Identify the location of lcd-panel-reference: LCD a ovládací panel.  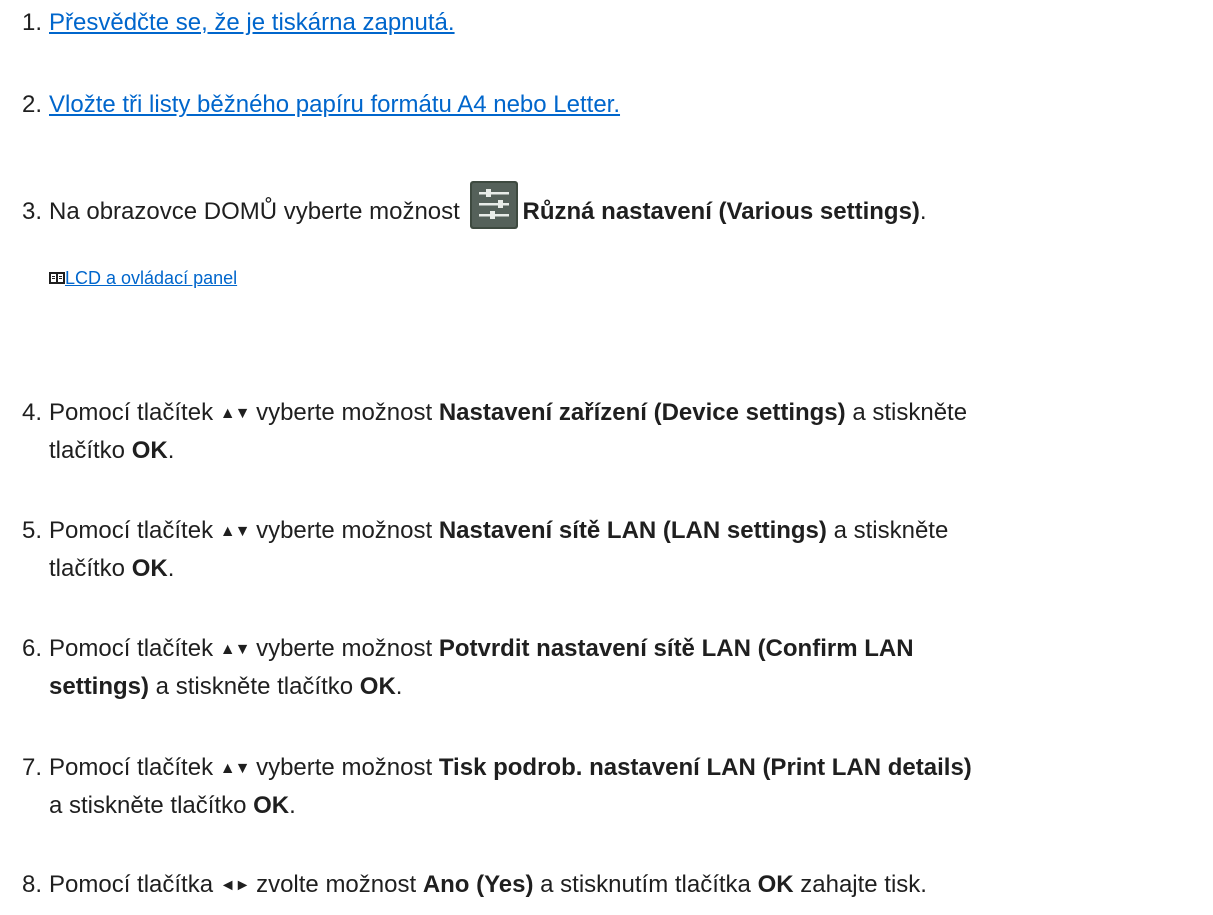
(143, 278).